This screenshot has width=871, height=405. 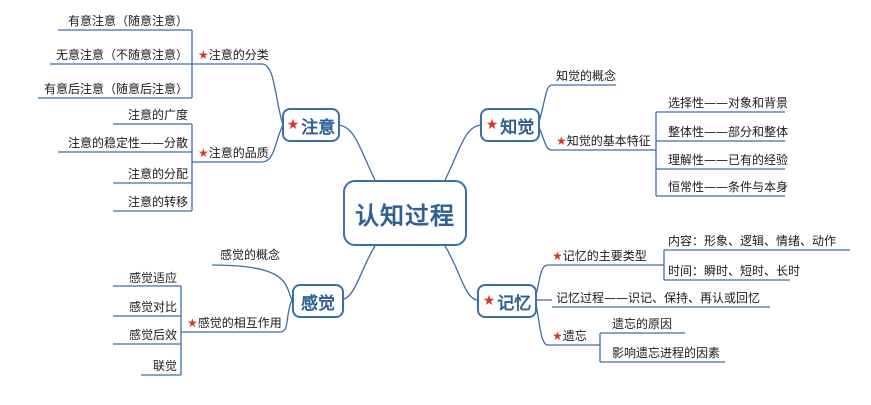 I want to click on branch-perception: ★ 知觉, so click(x=510, y=125).